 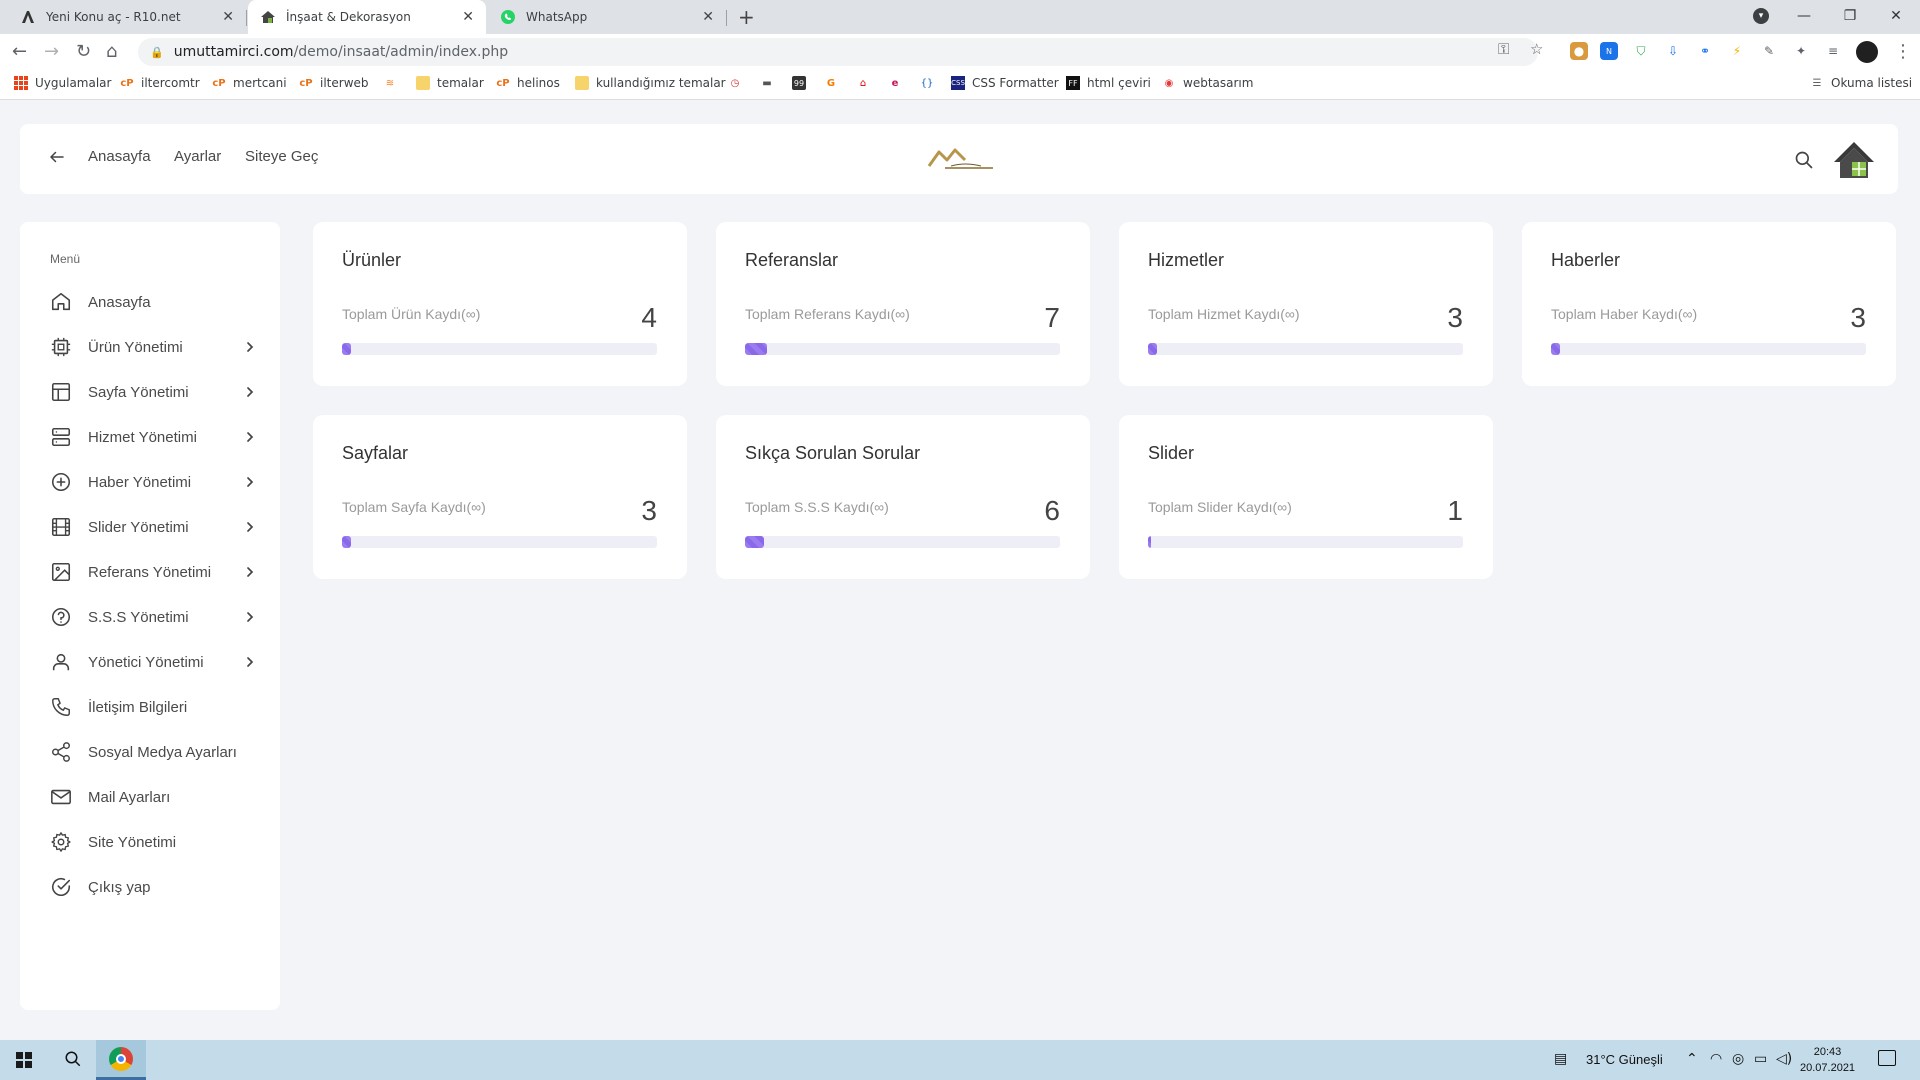 What do you see at coordinates (1861, 83) in the screenshot?
I see `reading-list: ☰ Okuma listesi` at bounding box center [1861, 83].